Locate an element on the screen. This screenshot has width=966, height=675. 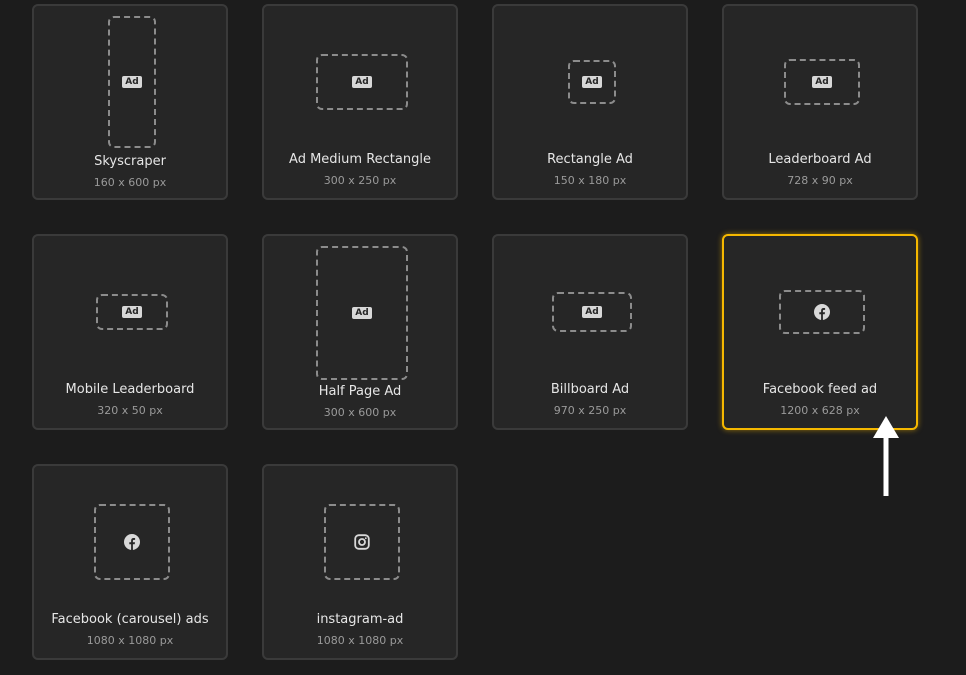
template-name: Facebook feed ad is located at coordinates (820, 389).